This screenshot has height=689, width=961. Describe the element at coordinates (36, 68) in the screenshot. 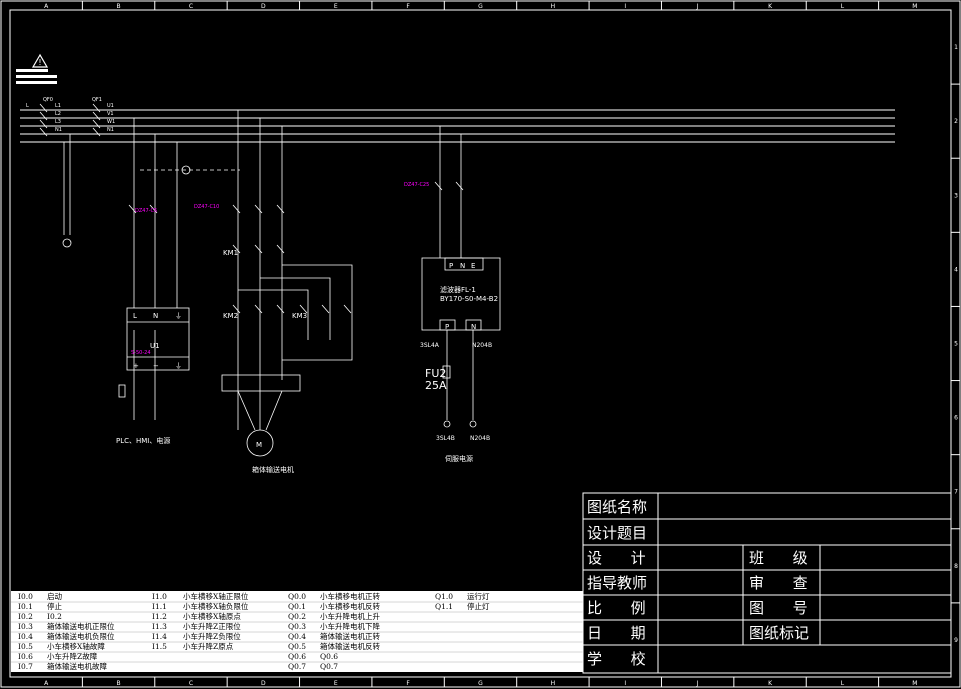

I see `warning-logo: !` at that location.